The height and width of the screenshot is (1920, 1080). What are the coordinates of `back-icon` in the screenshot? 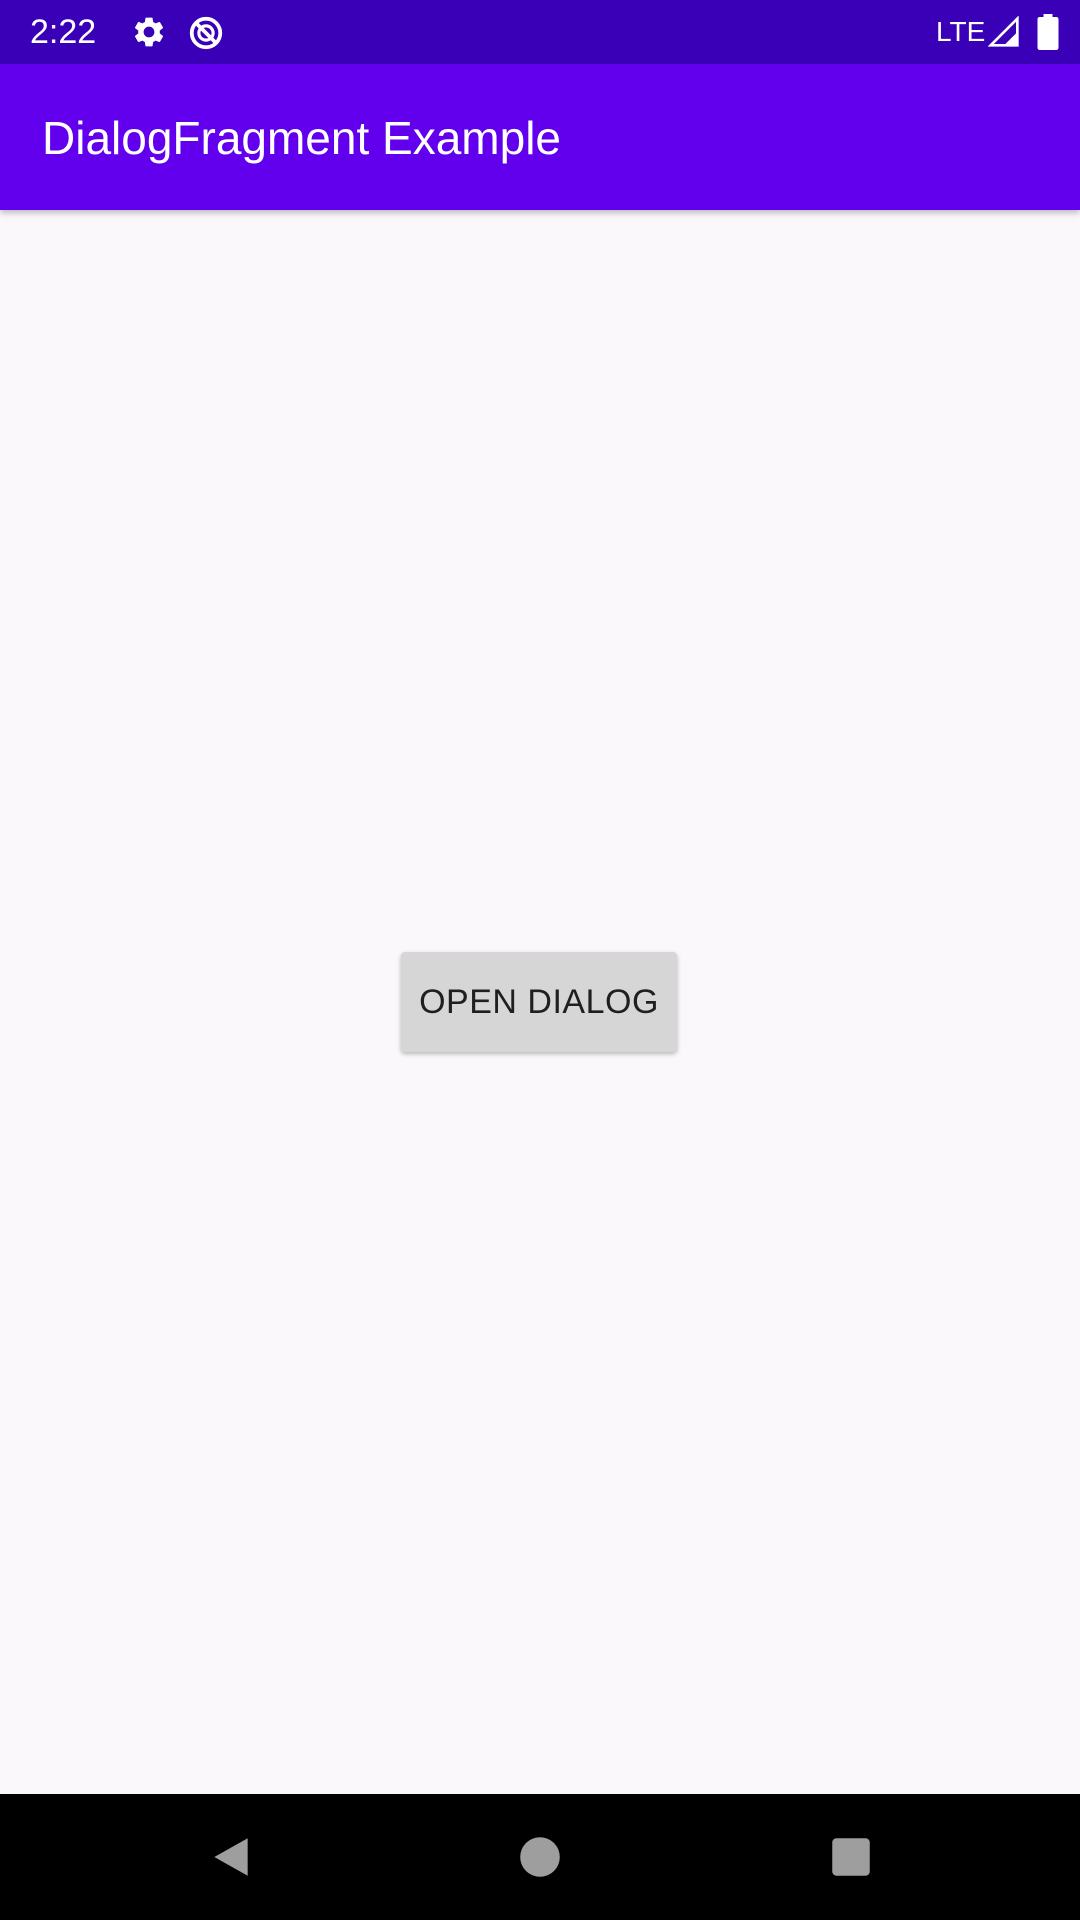 It's located at (231, 1857).